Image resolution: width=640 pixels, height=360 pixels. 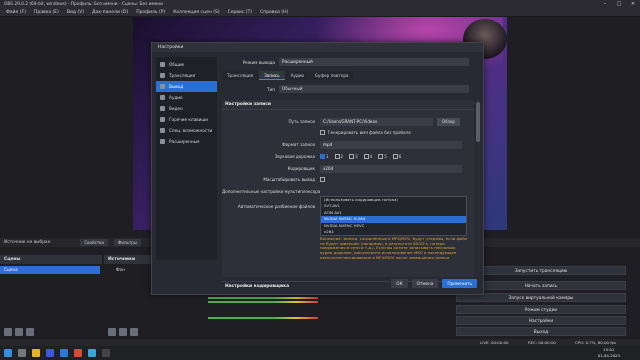 I want to click on settings-scrollbar, so click(x=478, y=188).